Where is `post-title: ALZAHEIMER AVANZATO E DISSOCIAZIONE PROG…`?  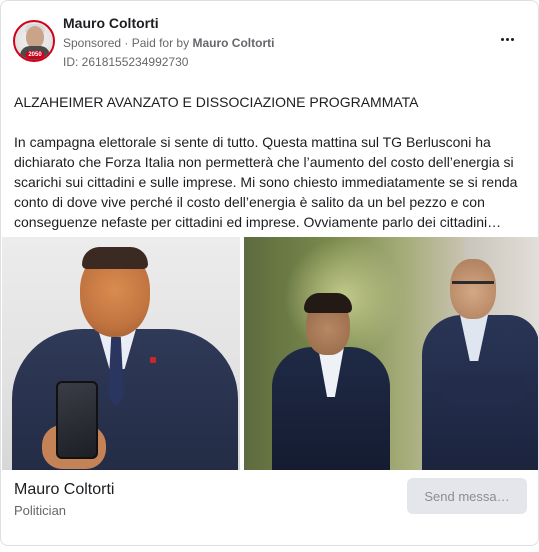 post-title: ALZAHEIMER AVANZATO E DISSOCIAZIONE PROG… is located at coordinates (216, 102).